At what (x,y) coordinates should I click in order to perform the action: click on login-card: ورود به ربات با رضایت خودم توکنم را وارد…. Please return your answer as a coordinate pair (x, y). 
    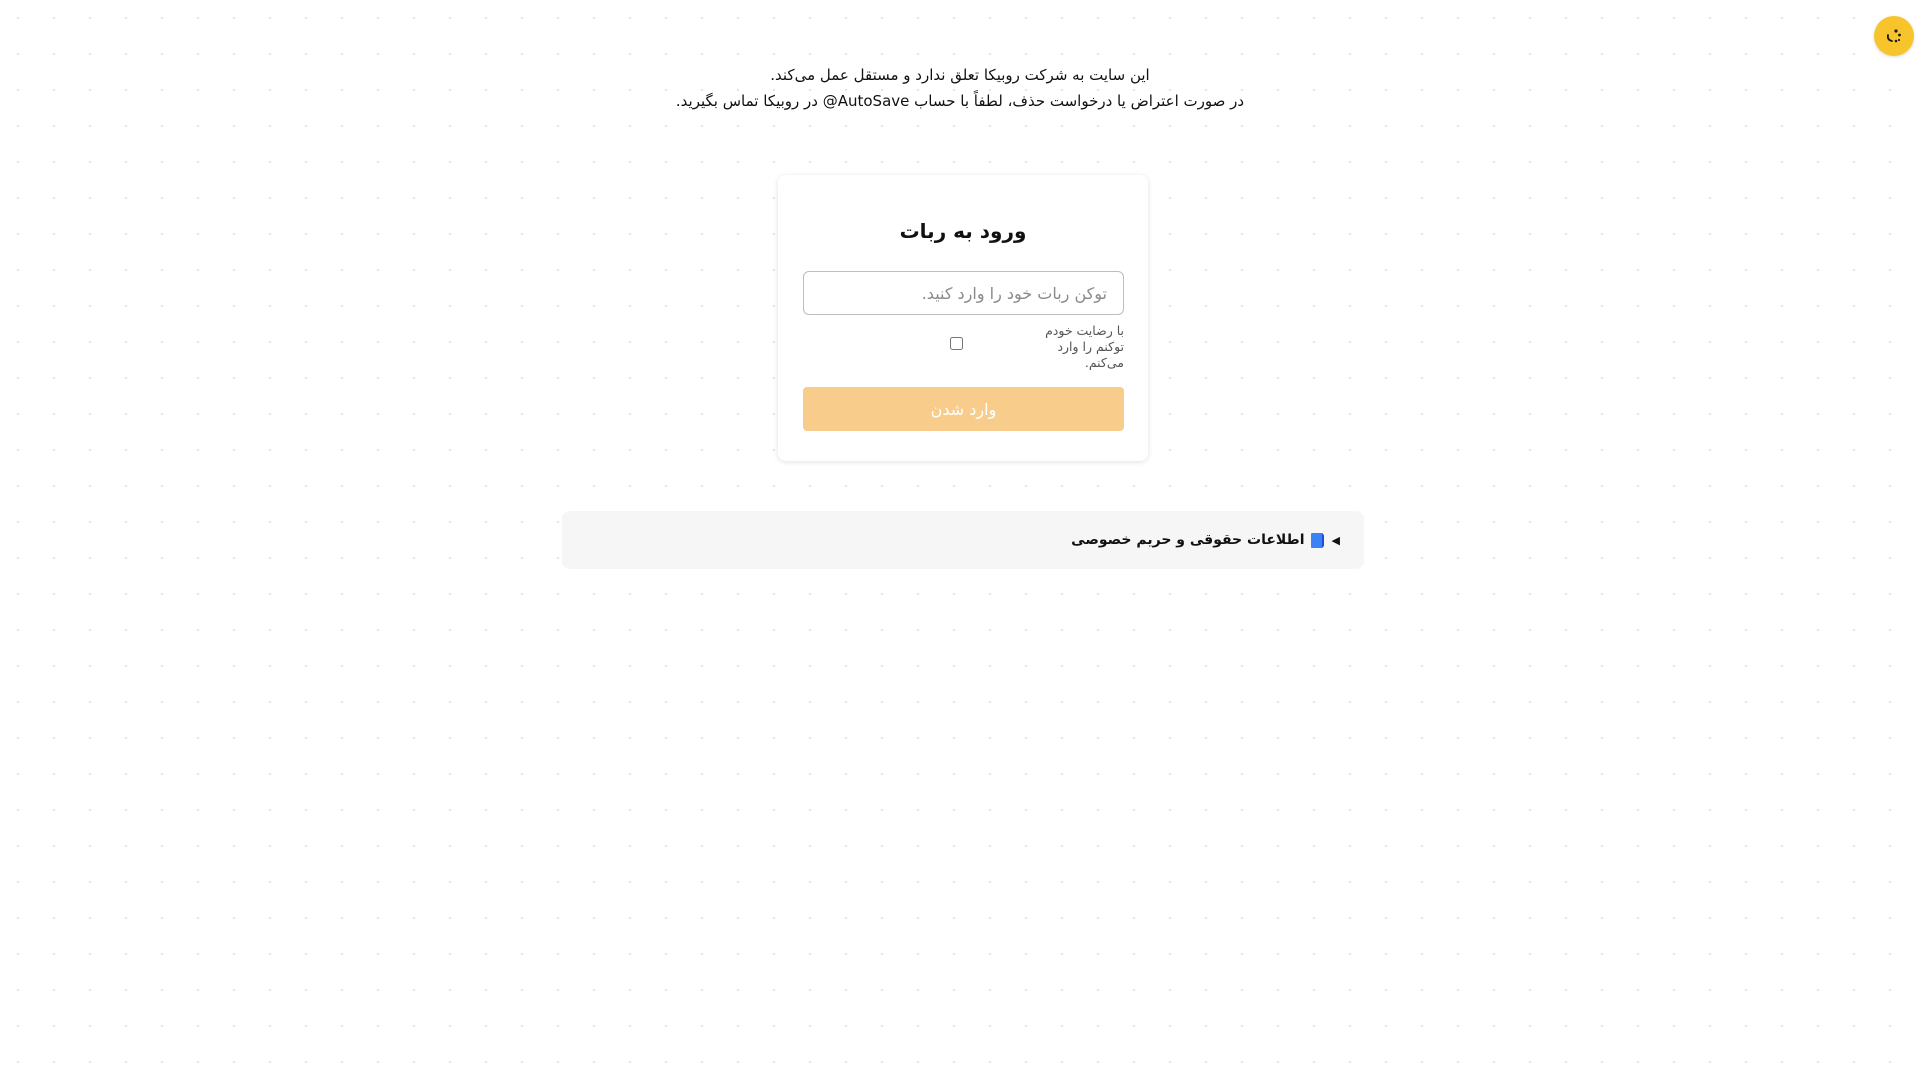
    Looking at the image, I should click on (963, 318).